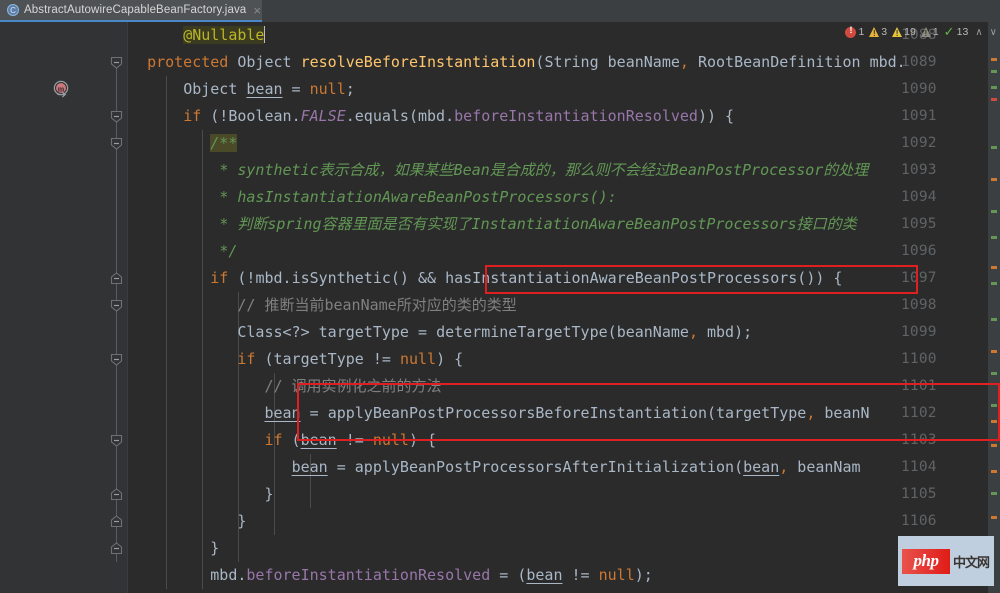 This screenshot has height=593, width=1000. What do you see at coordinates (564, 89) in the screenshot?
I see `code-line-1090: Object bean = null;` at bounding box center [564, 89].